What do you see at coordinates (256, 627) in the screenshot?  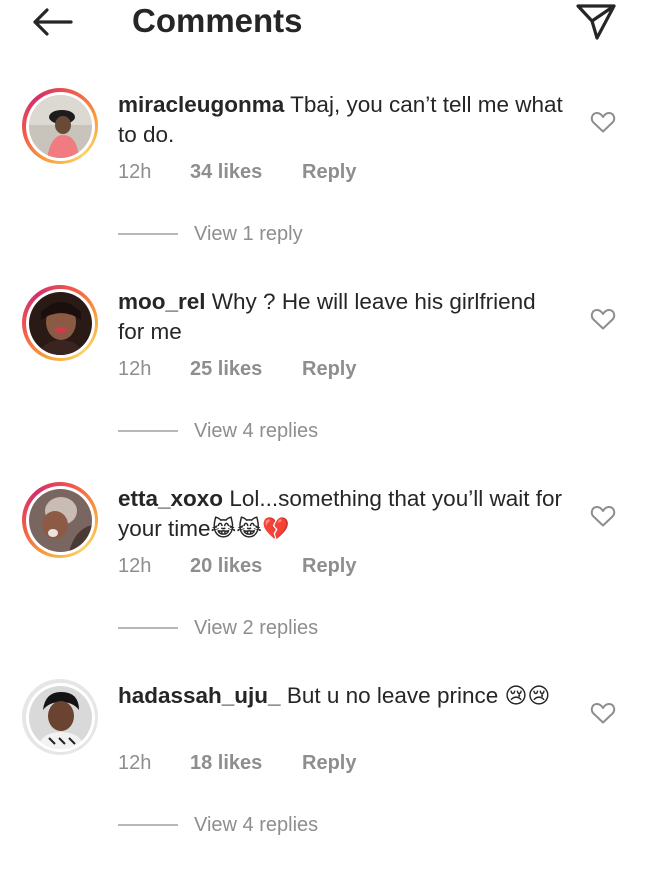 I see `view-replies-label: View 2 replies` at bounding box center [256, 627].